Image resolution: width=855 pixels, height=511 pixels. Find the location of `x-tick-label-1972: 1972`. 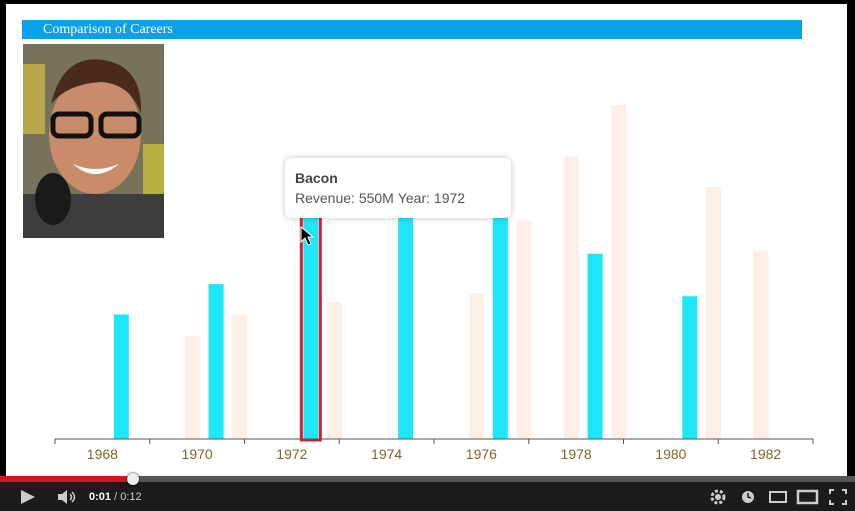

x-tick-label-1972: 1972 is located at coordinates (291, 454).